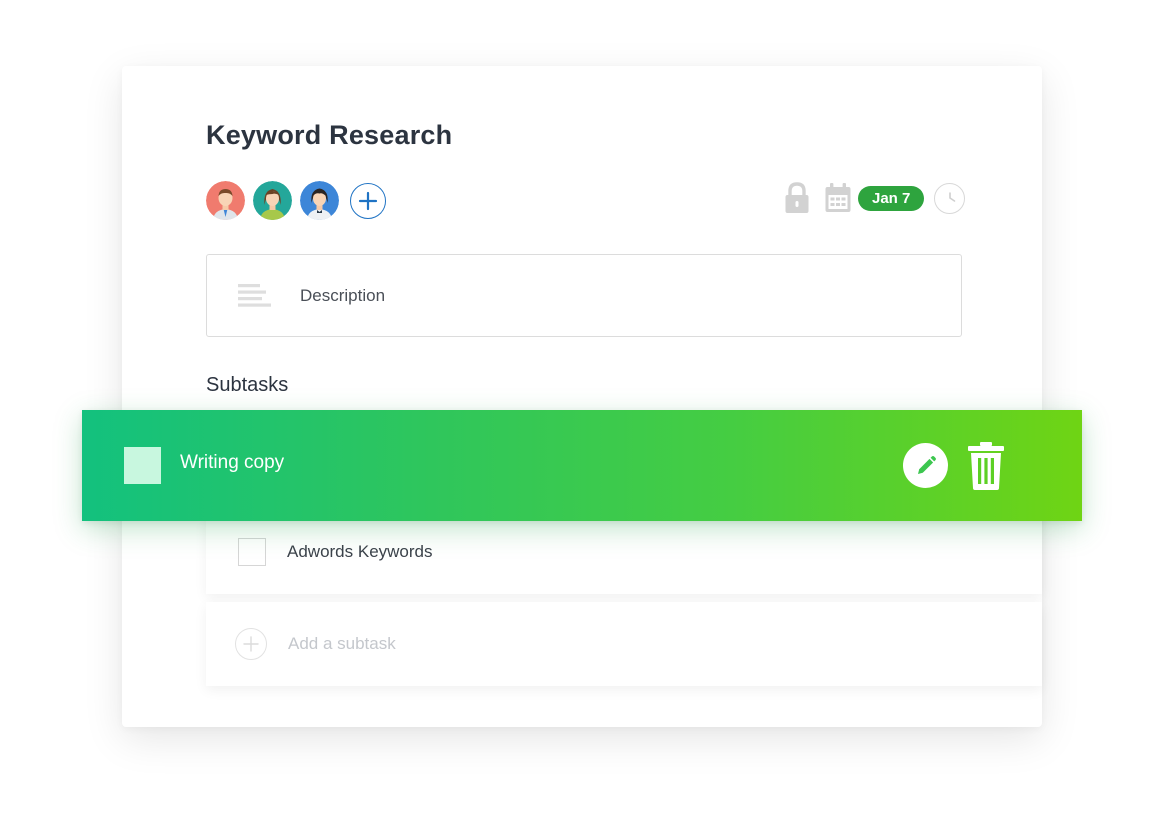 The width and height of the screenshot is (1162, 824). I want to click on calendar-icon, so click(838, 198).